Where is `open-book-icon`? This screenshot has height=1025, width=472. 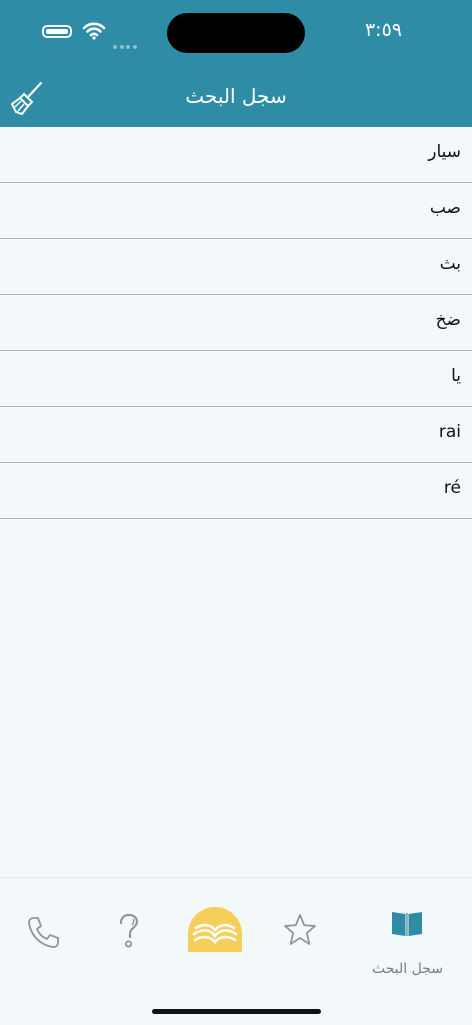
open-book-icon is located at coordinates (407, 923).